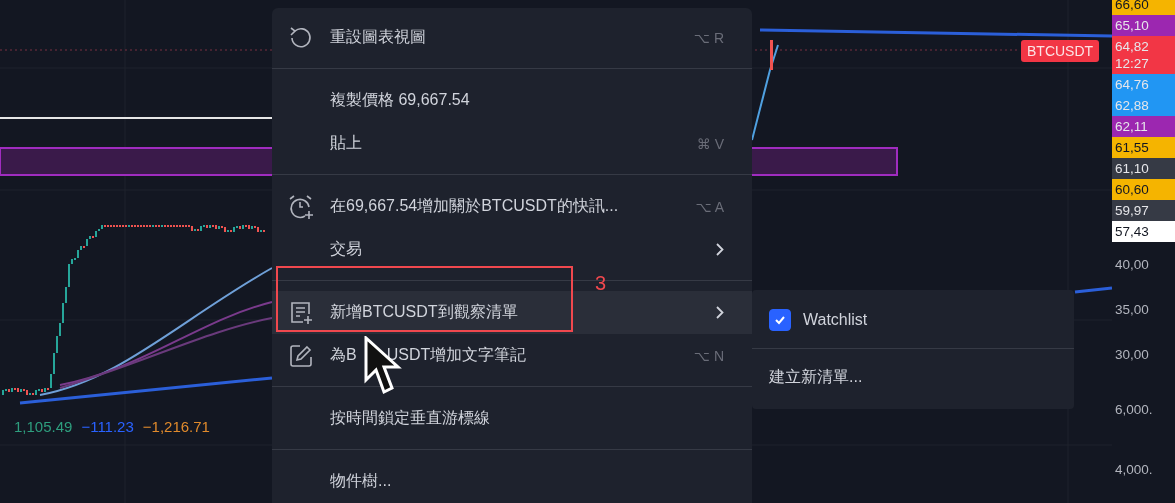 Image resolution: width=1175 pixels, height=503 pixels. Describe the element at coordinates (913, 320) in the screenshot. I see `watchlist-option: Watchlist` at that location.